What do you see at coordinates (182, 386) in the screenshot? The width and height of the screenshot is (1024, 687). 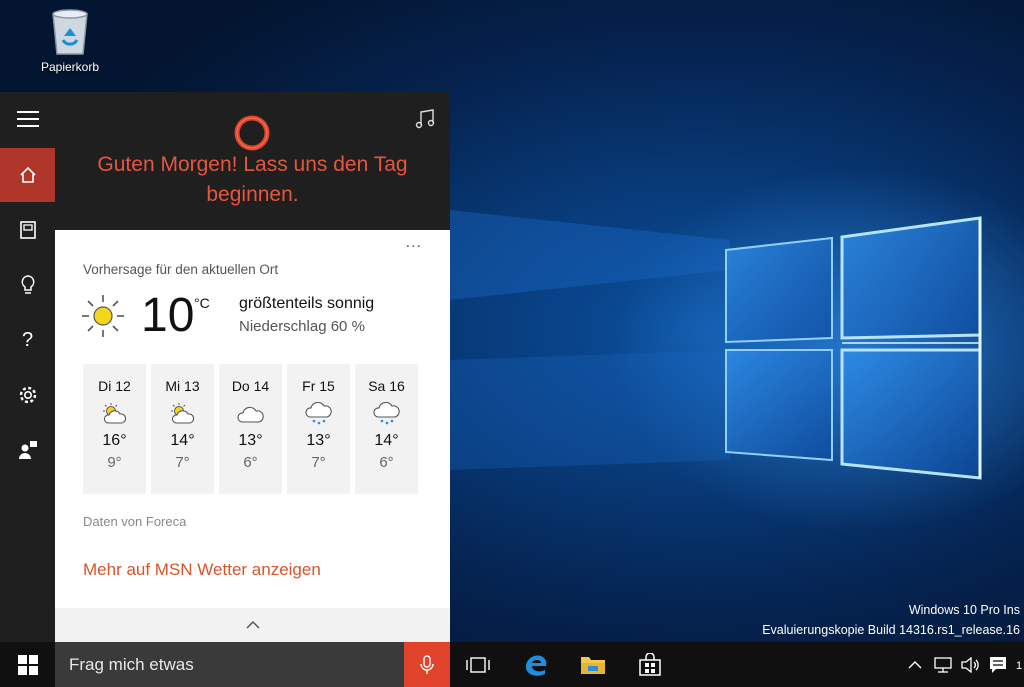 I see `forecast-day-name: Mi 13` at bounding box center [182, 386].